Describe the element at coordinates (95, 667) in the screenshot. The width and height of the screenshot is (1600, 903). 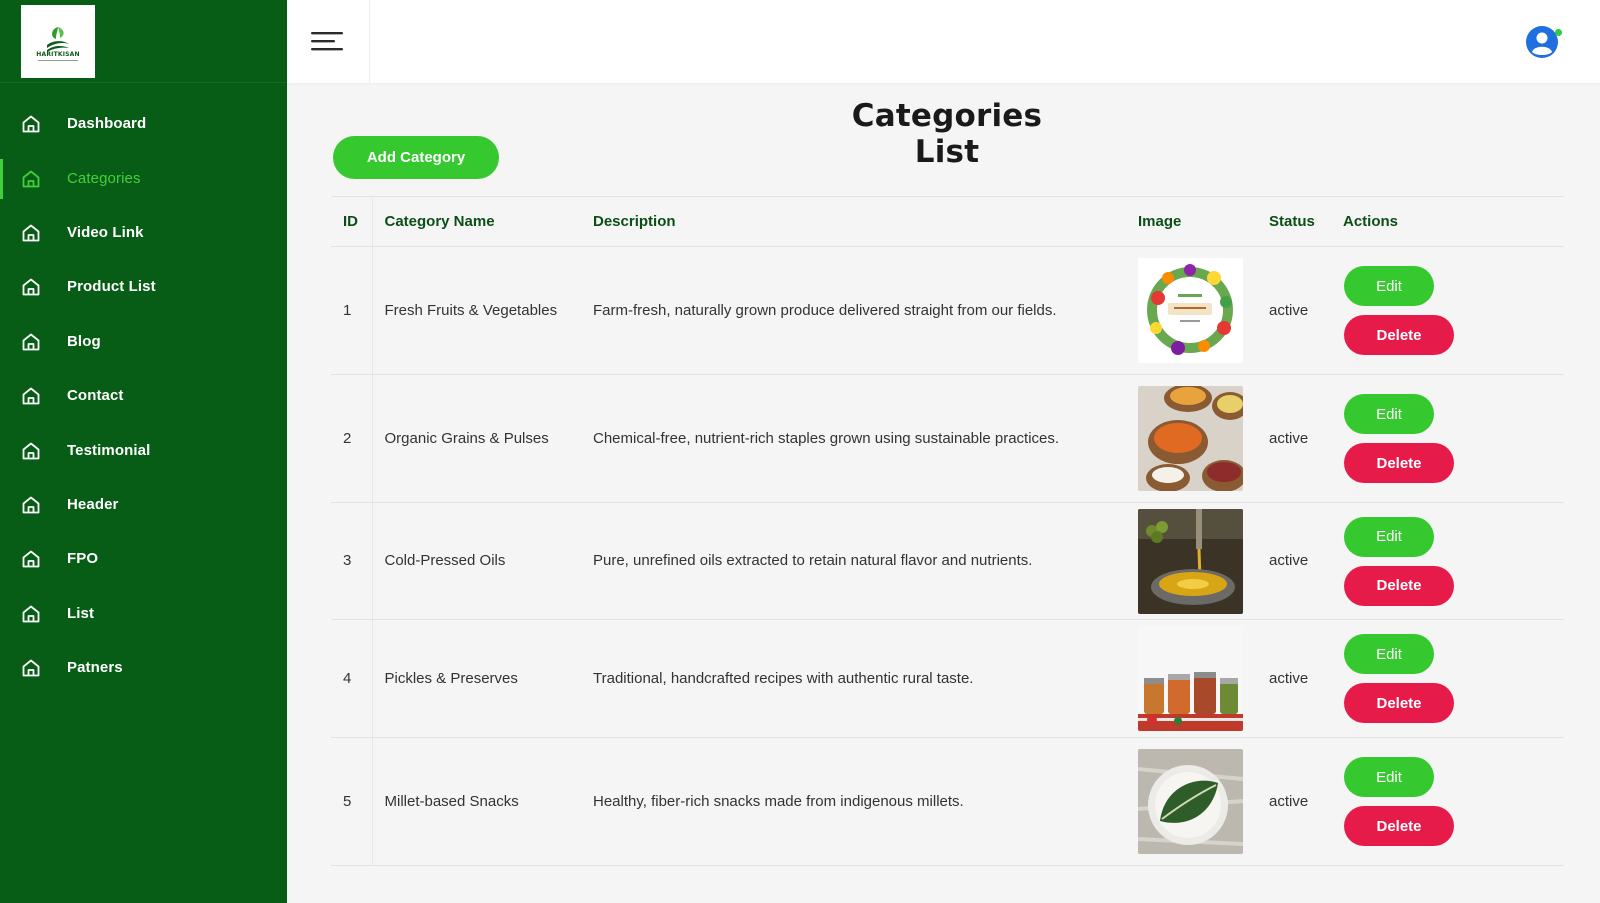
I see `sidebar-item-label: Patners` at that location.